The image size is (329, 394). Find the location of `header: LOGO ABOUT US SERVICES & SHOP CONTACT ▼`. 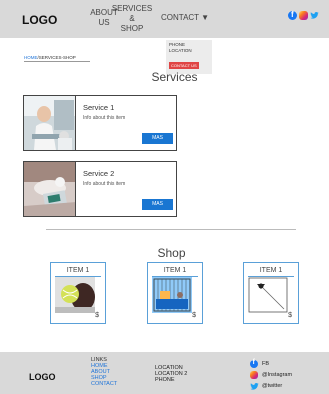

header: LOGO ABOUT US SERVICES & SHOP CONTACT ▼ is located at coordinates (164, 19).